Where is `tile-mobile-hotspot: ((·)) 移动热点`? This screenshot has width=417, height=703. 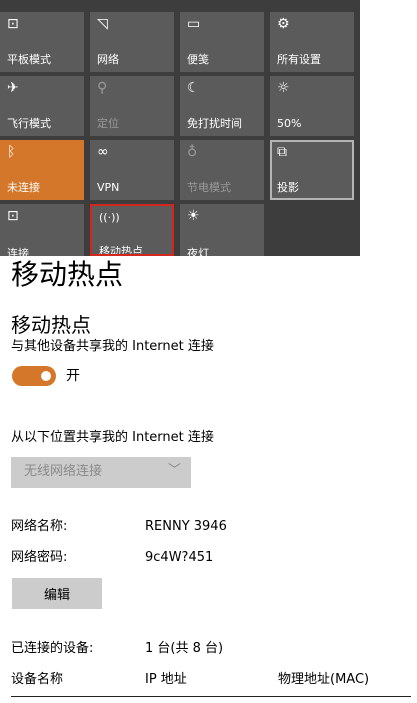 tile-mobile-hotspot: ((·)) 移动热点 is located at coordinates (132, 230).